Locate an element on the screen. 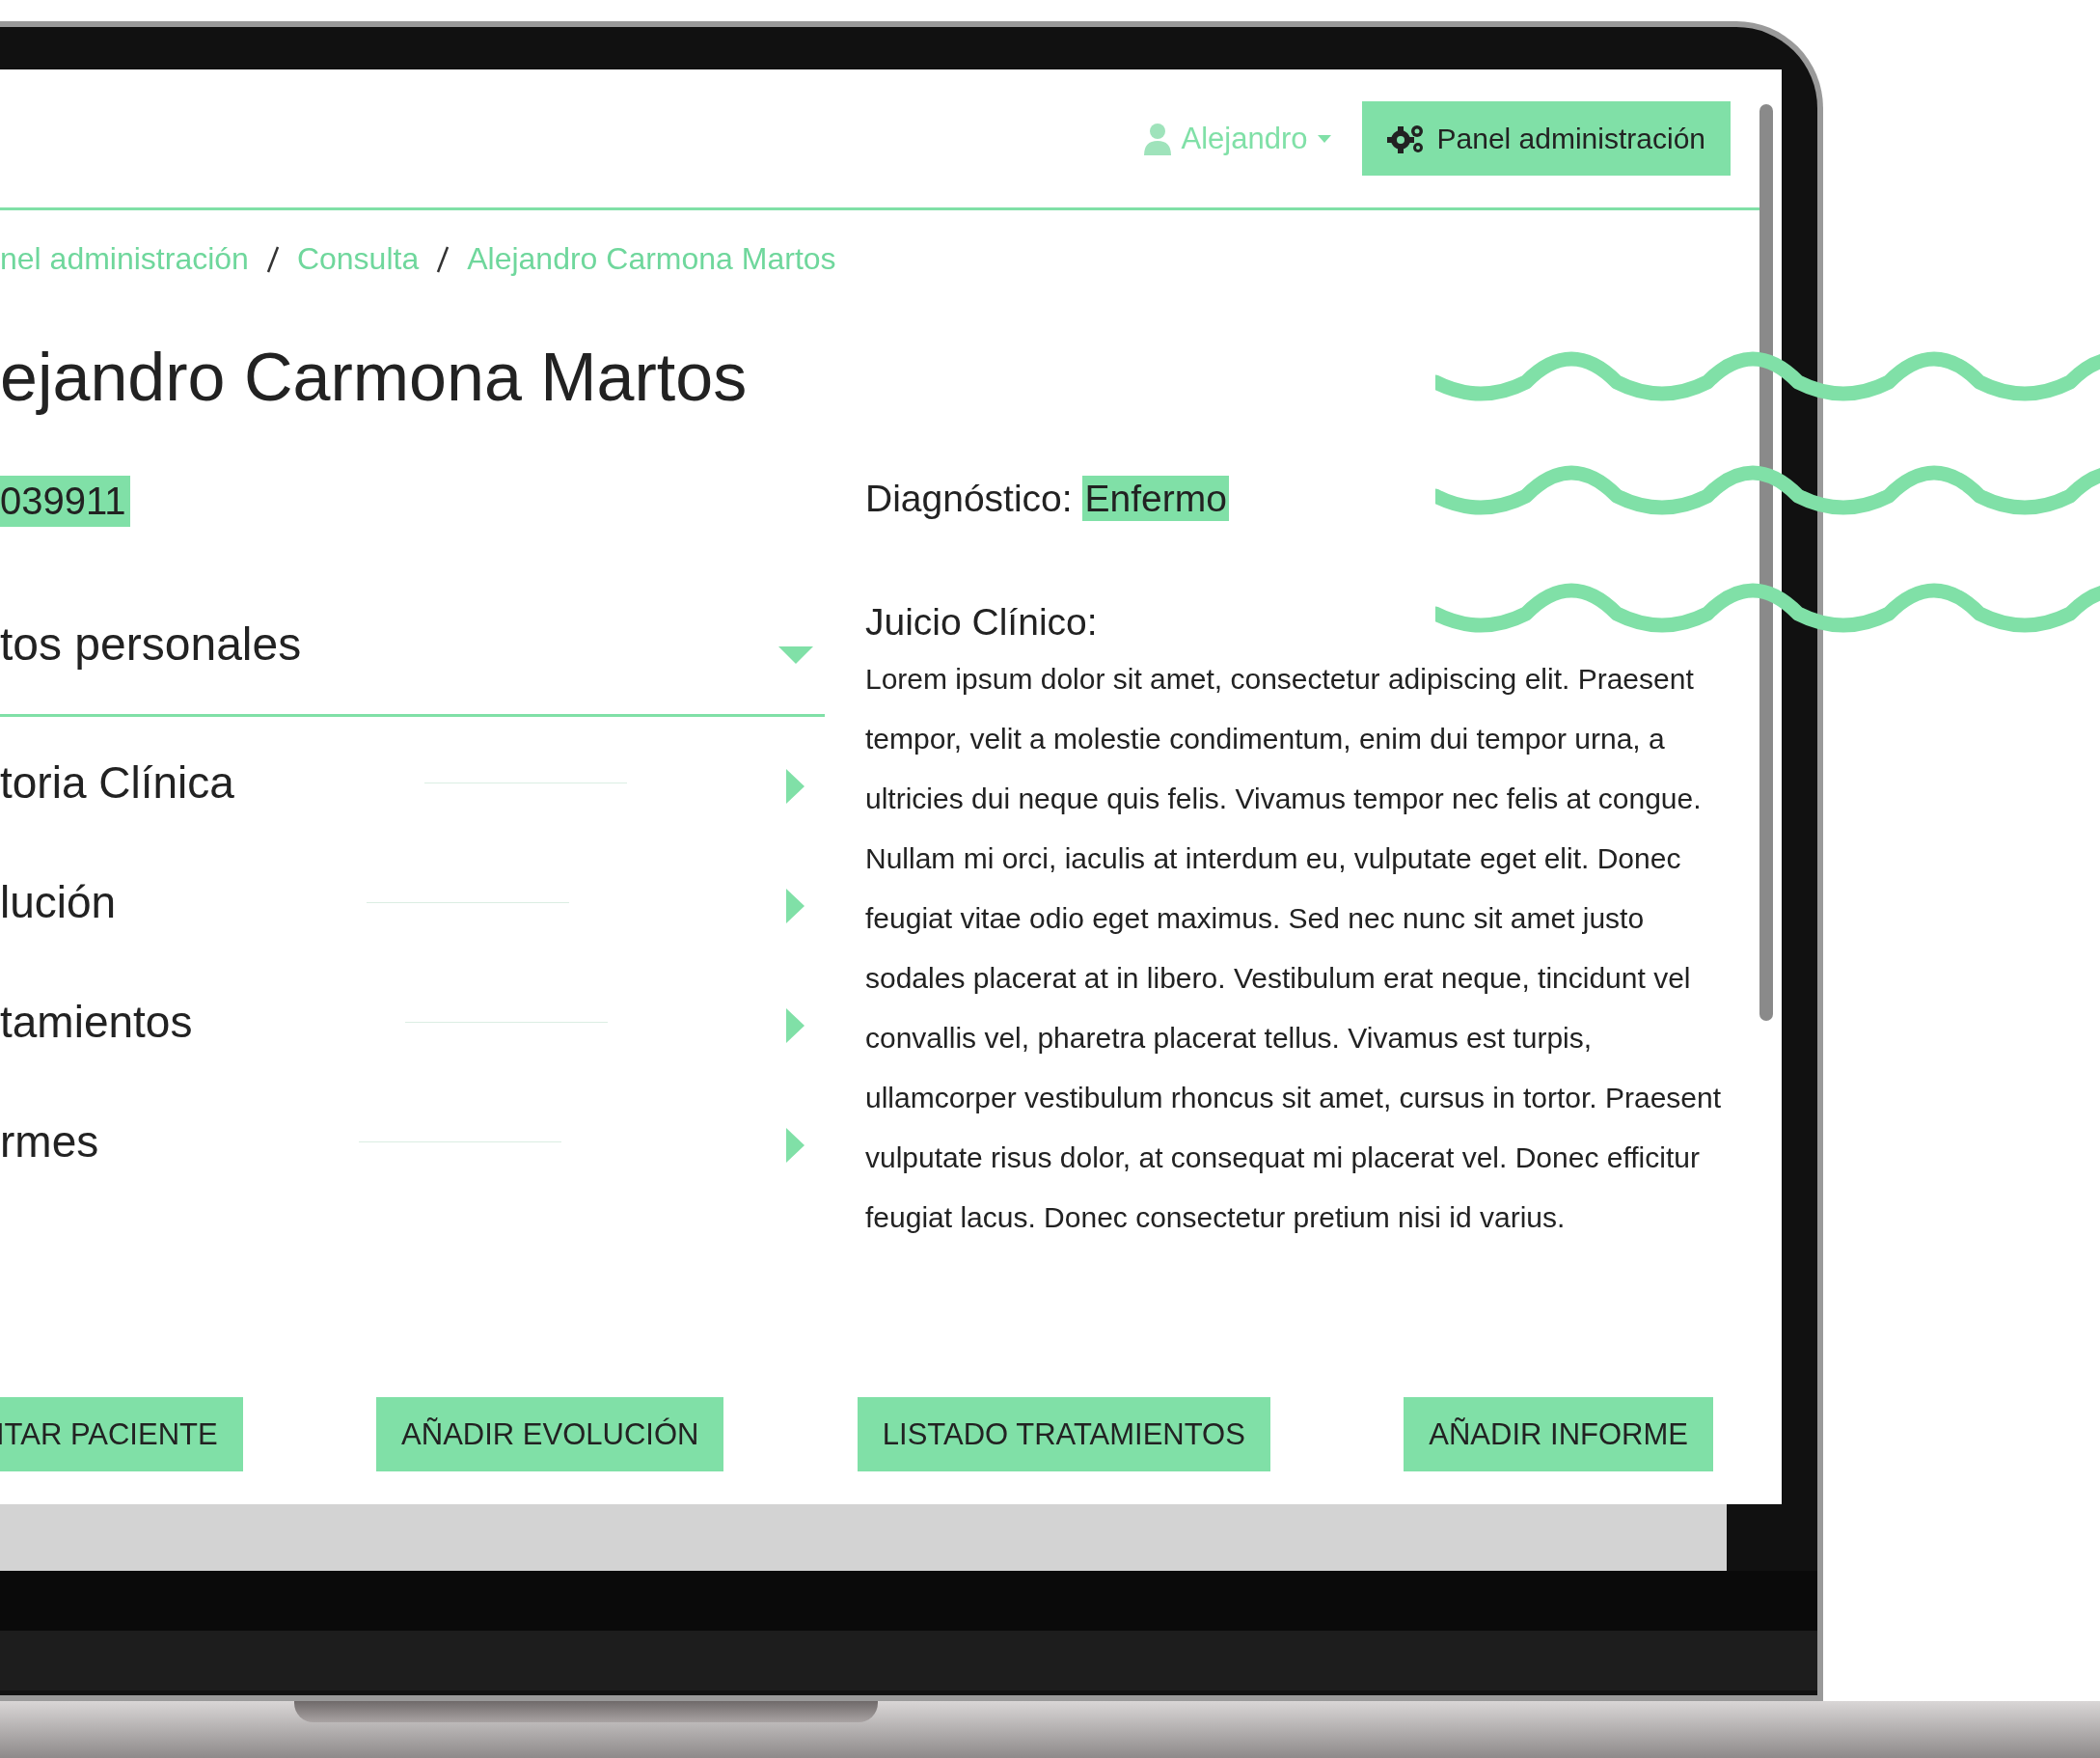 The width and height of the screenshot is (2100, 1758). patient-name-heading: ejandro Carmona Martos is located at coordinates (374, 377).